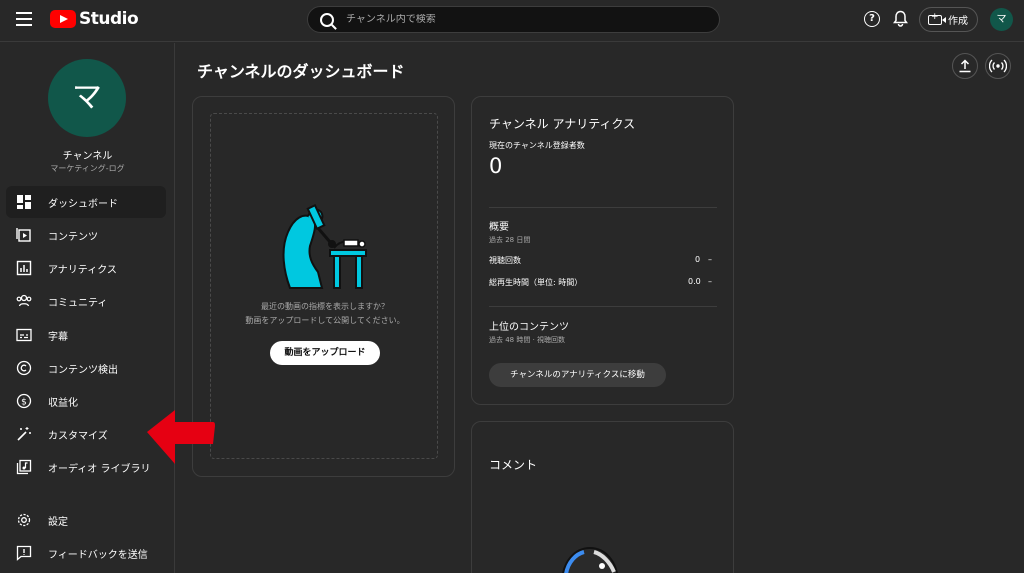  What do you see at coordinates (562, 124) in the screenshot?
I see `analytics-title: チャンネル アナリティクス` at bounding box center [562, 124].